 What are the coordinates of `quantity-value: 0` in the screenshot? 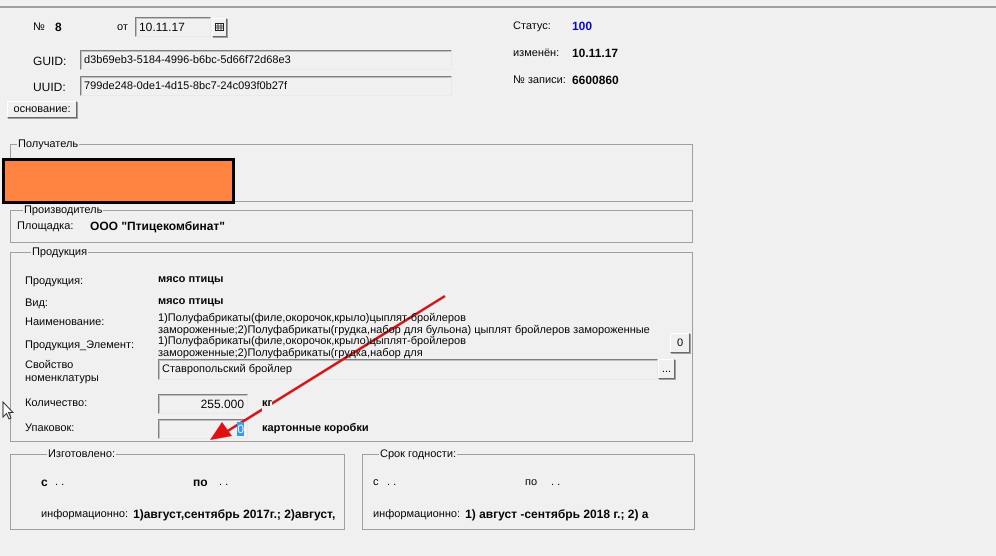 It's located at (240, 429).